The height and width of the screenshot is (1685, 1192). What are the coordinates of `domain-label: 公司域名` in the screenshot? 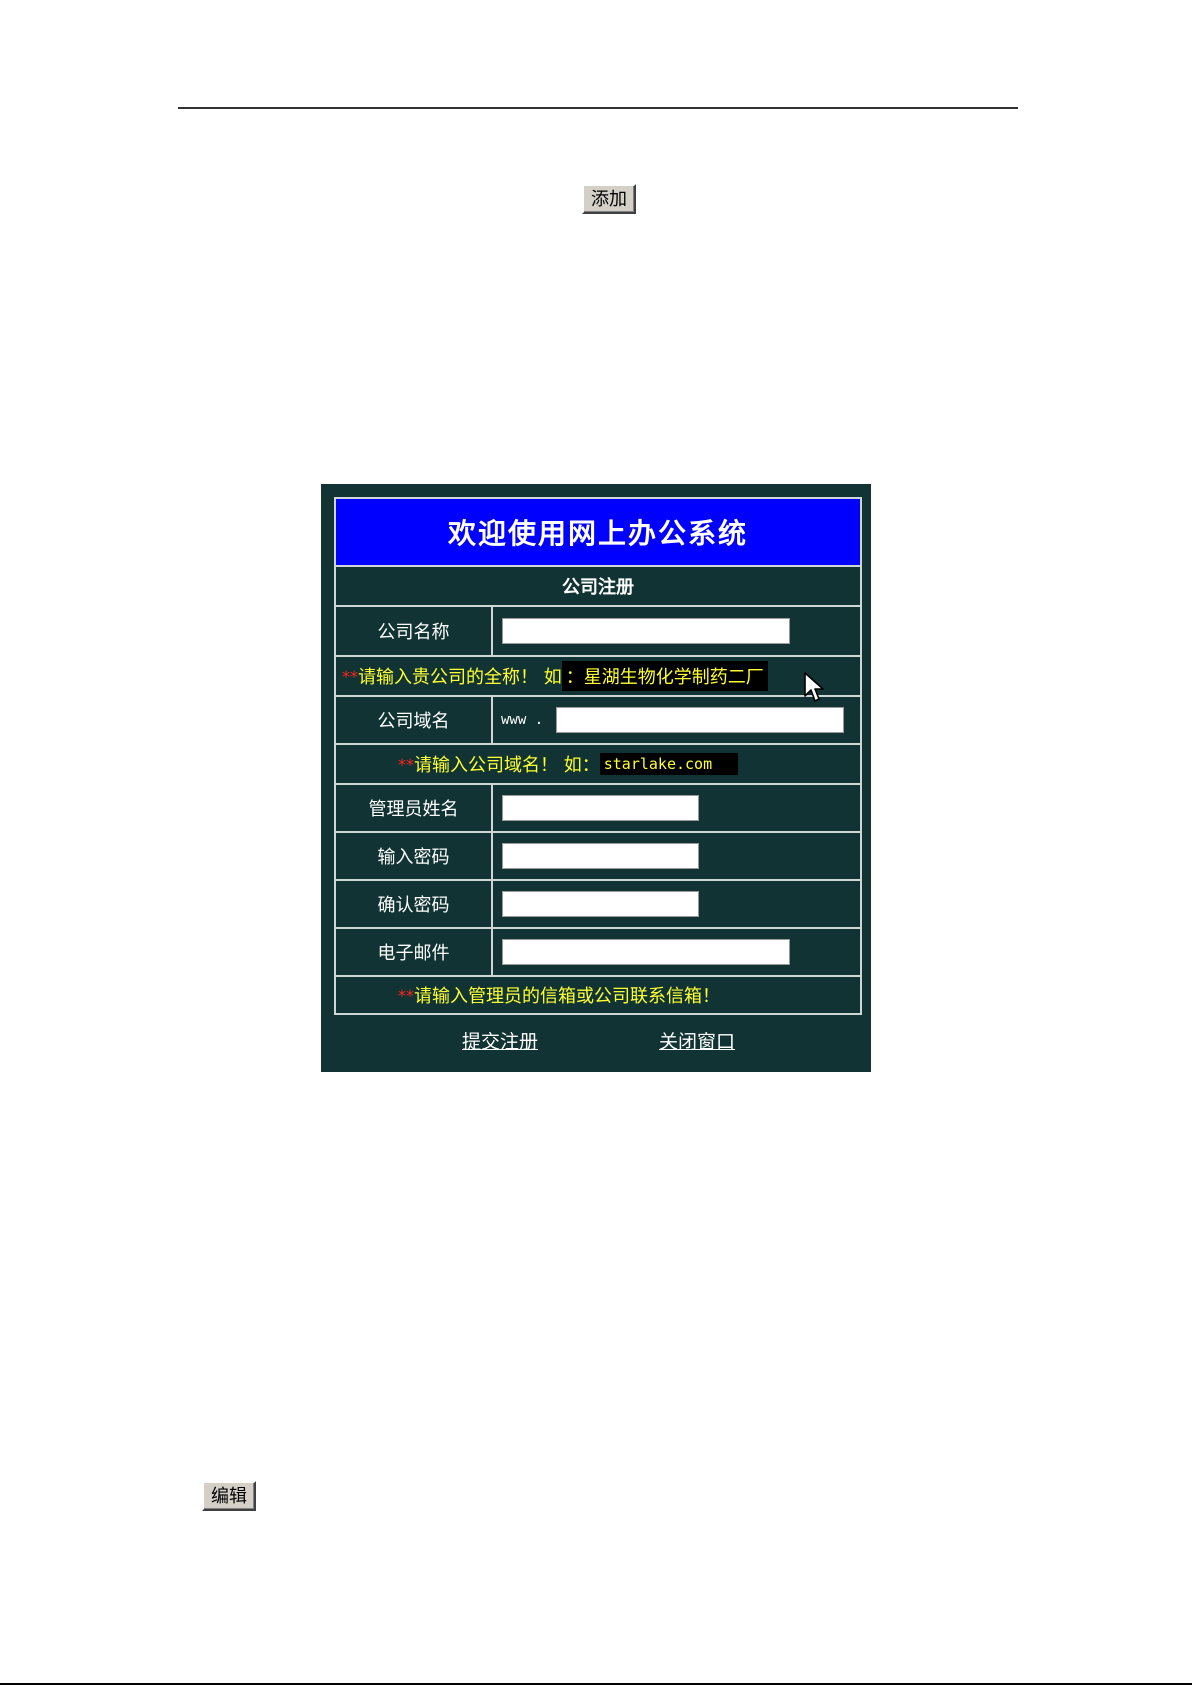 It's located at (414, 720).